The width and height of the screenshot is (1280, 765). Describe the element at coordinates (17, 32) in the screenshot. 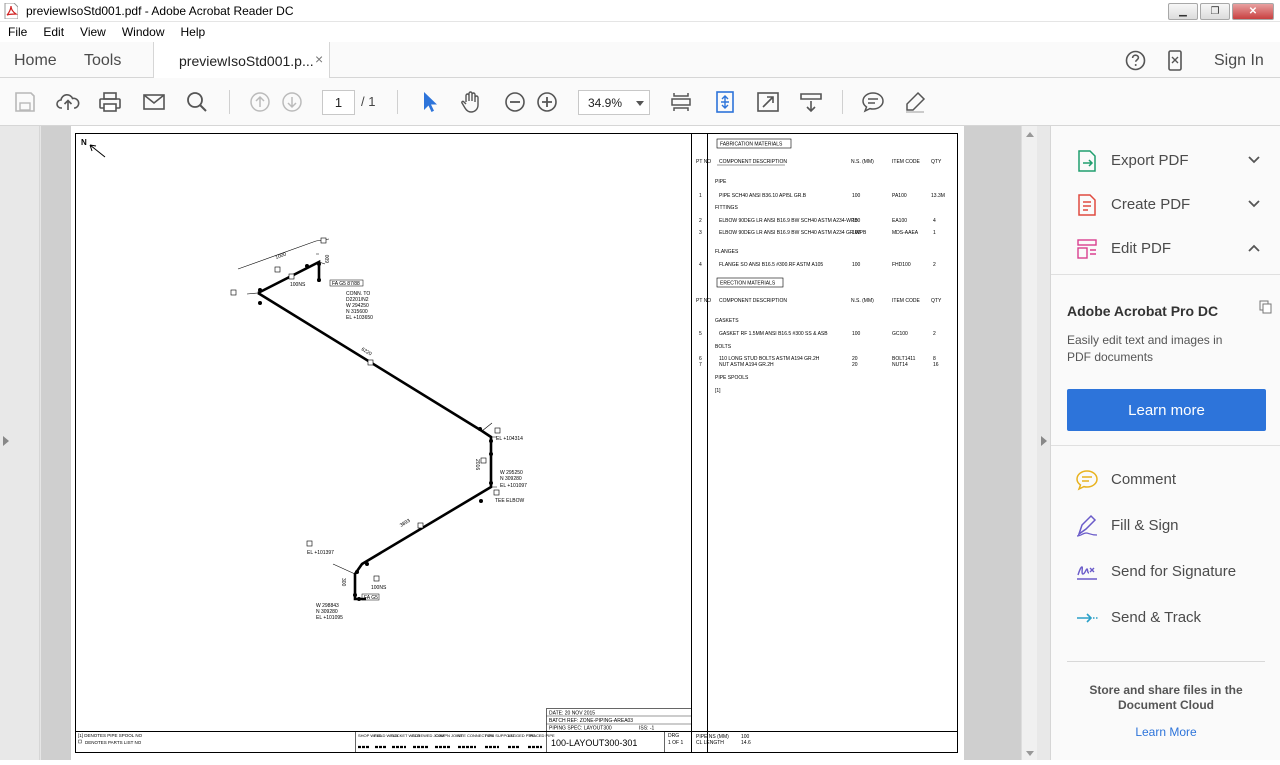

I see `menu-file: File` at that location.